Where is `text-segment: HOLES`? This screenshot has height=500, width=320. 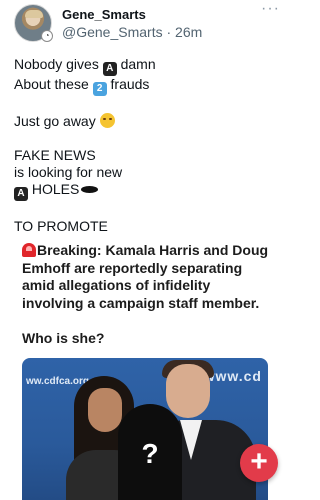 text-segment: HOLES is located at coordinates (54, 189).